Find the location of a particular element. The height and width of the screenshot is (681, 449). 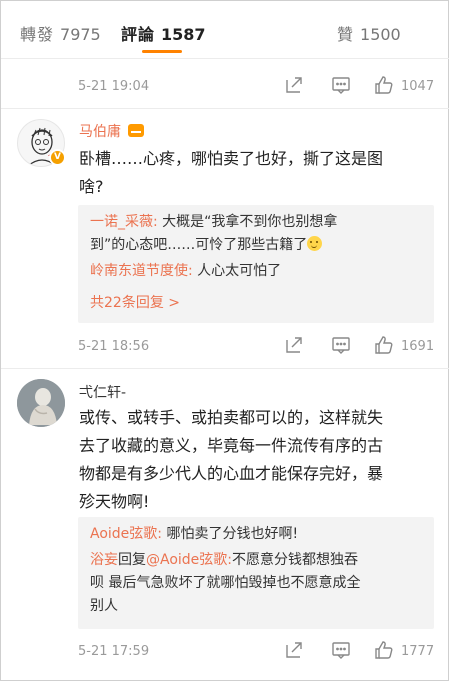

comment-time: 5-21 17:59 is located at coordinates (114, 651).